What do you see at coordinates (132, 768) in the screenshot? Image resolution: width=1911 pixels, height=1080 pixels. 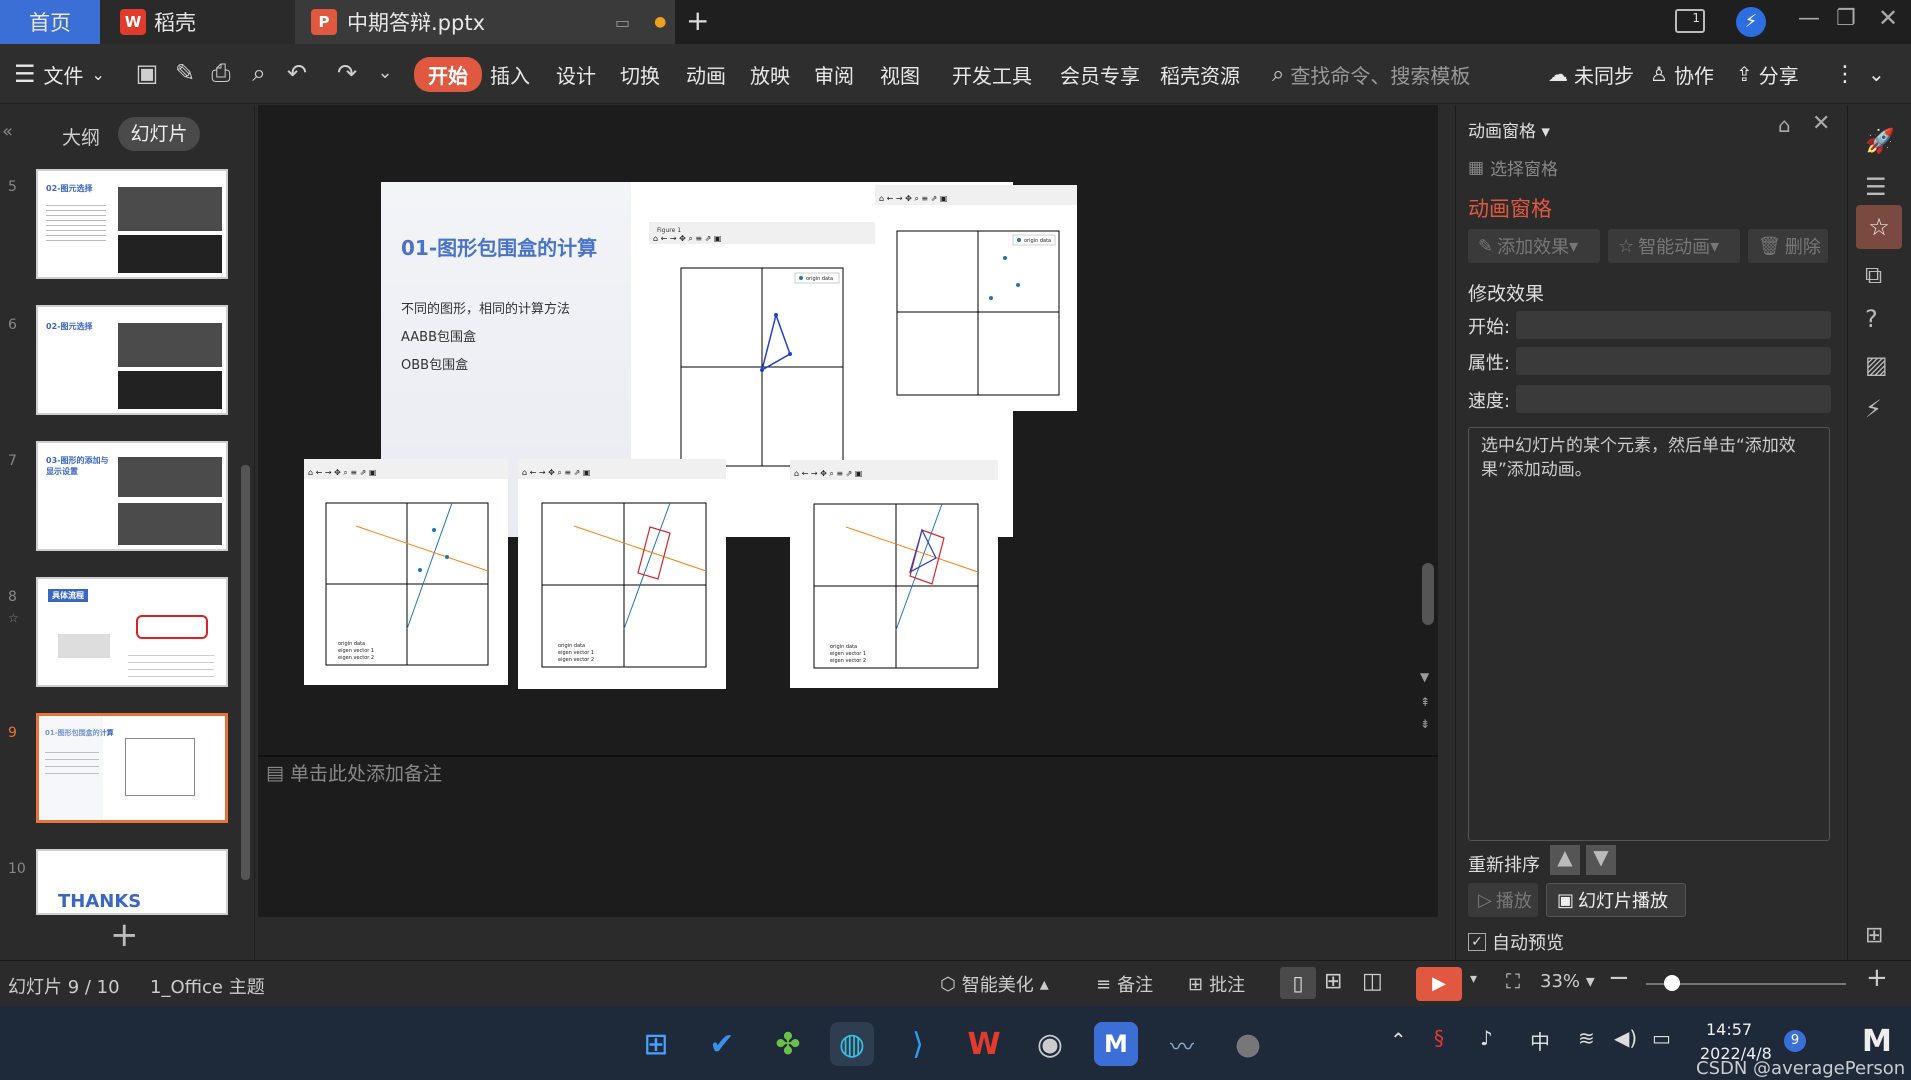 I see `slide-thumbnail-9: 01-图形包围盒的计算` at bounding box center [132, 768].